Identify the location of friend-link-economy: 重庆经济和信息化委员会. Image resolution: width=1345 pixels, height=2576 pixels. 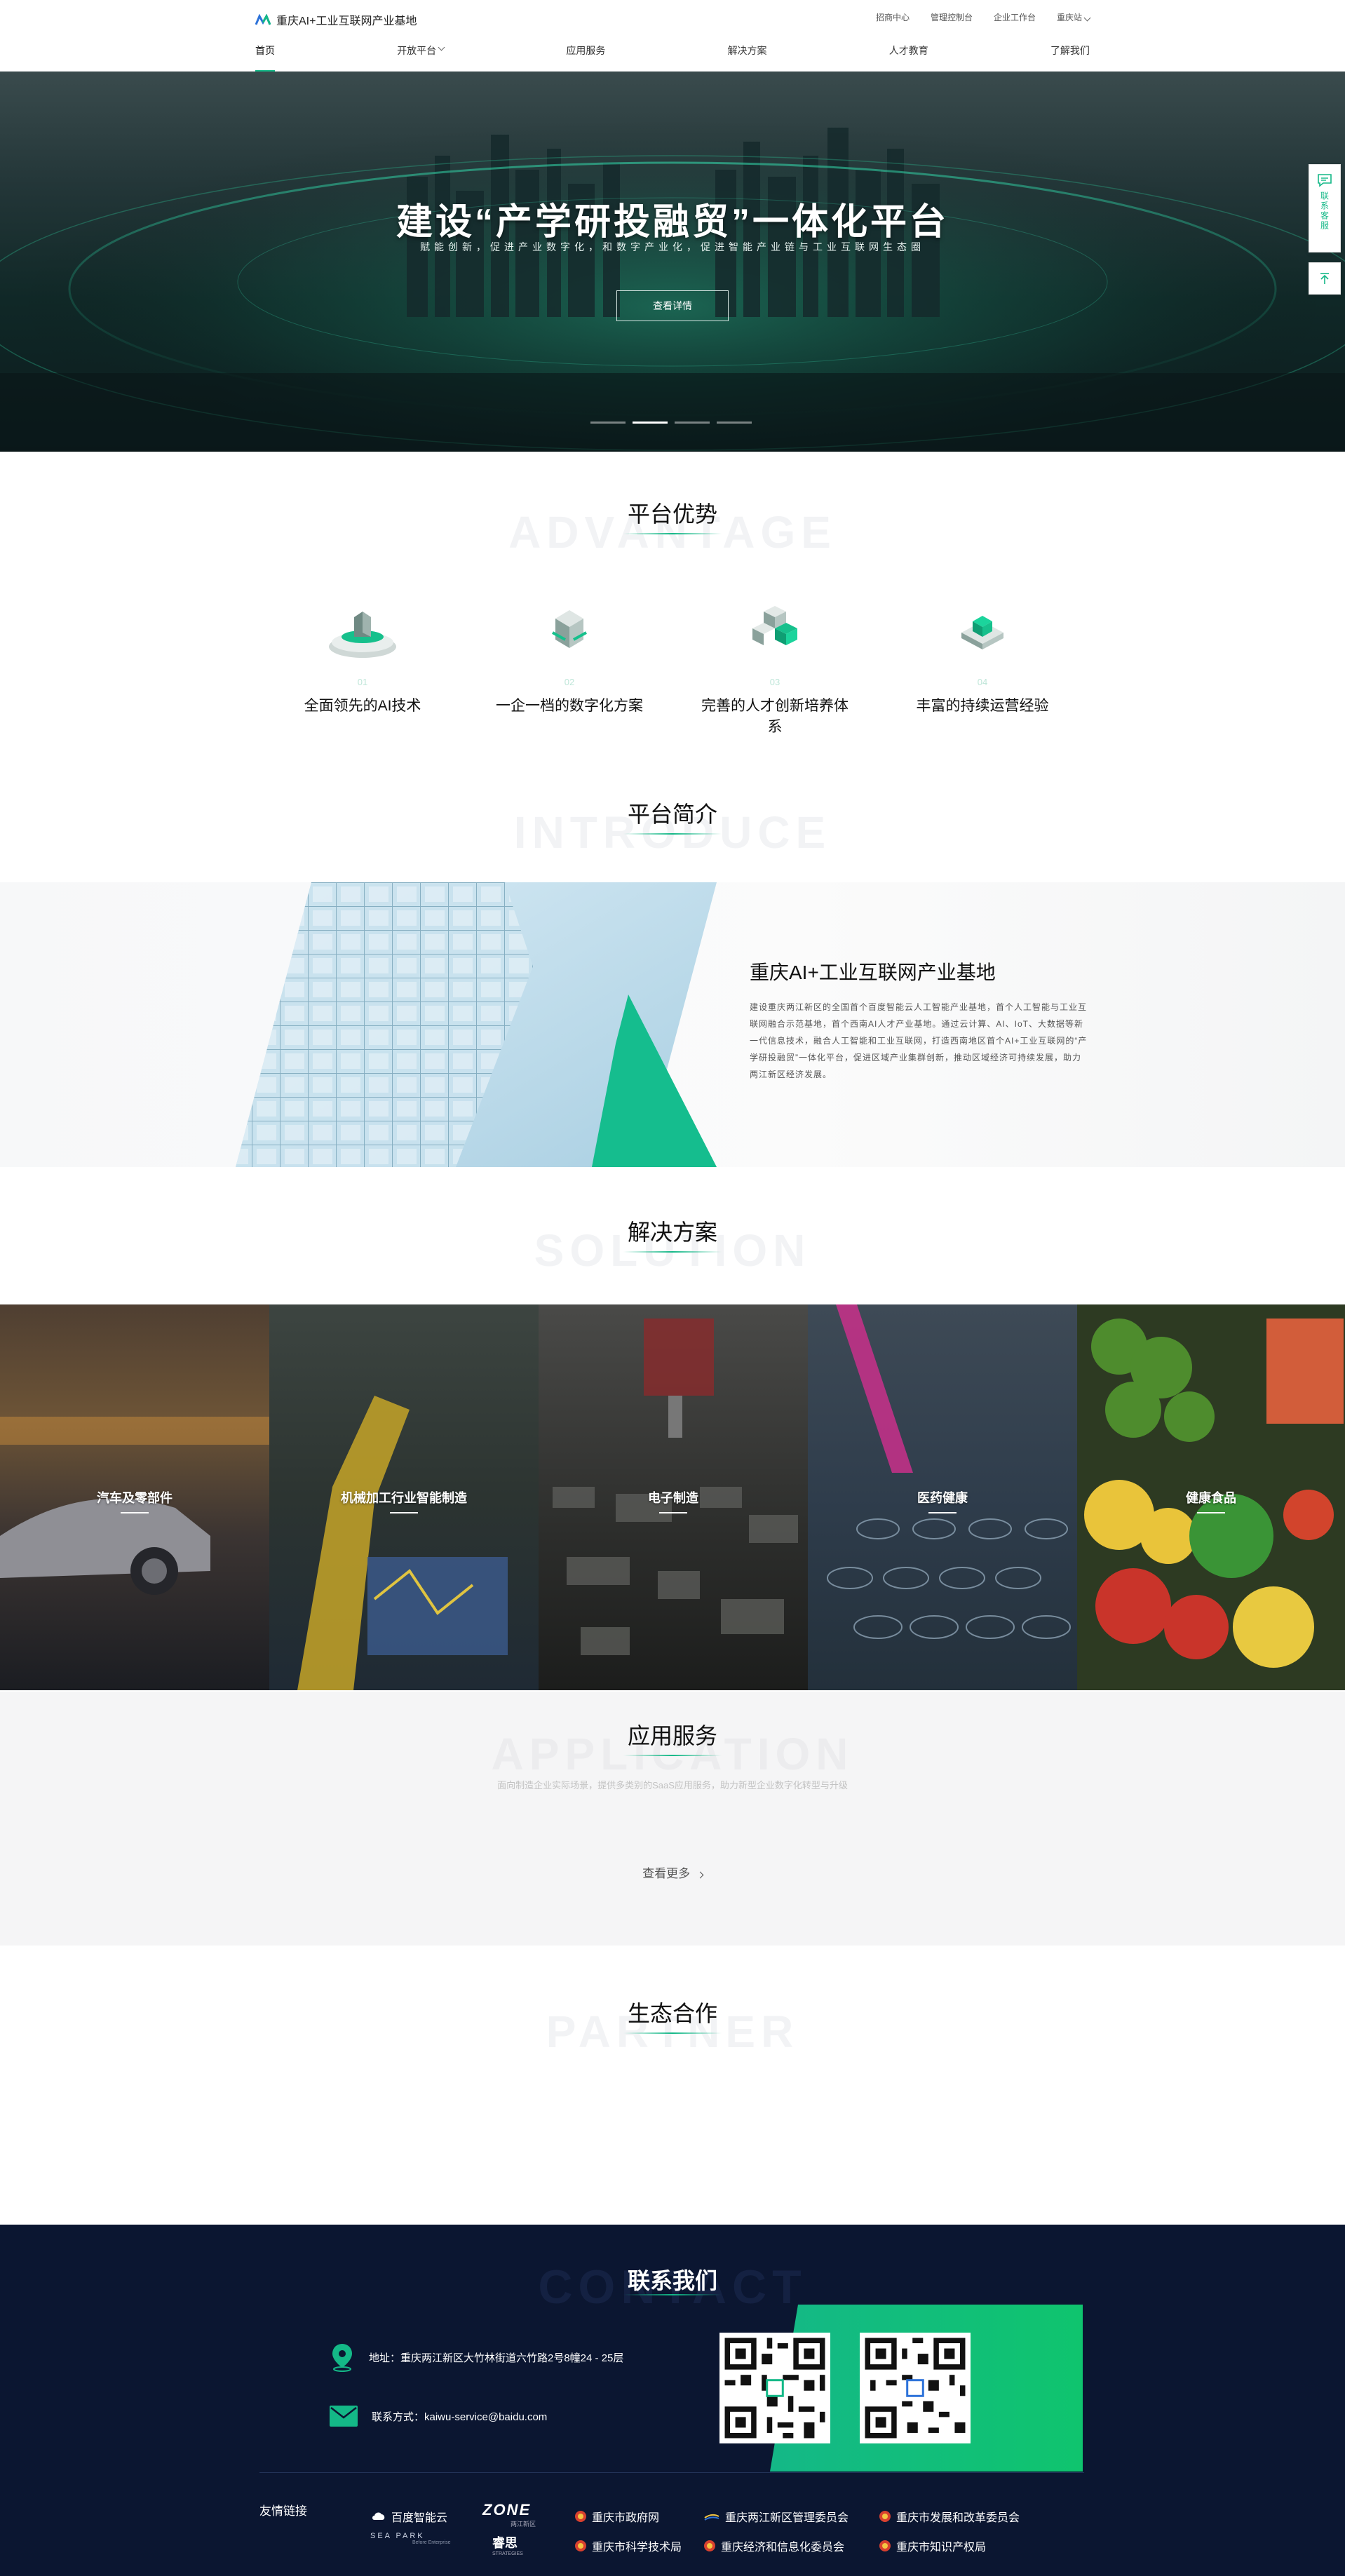
(774, 2545).